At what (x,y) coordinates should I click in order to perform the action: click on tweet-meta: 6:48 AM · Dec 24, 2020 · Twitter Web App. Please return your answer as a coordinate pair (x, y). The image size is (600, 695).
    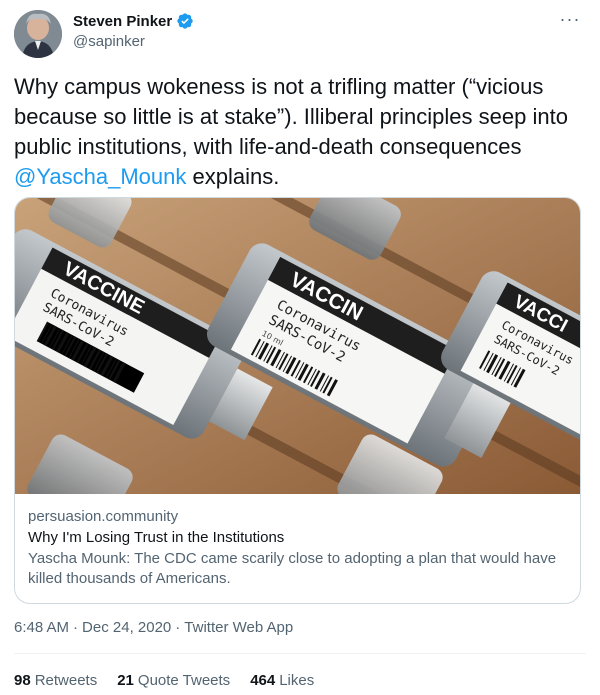
    Looking at the image, I should click on (153, 627).